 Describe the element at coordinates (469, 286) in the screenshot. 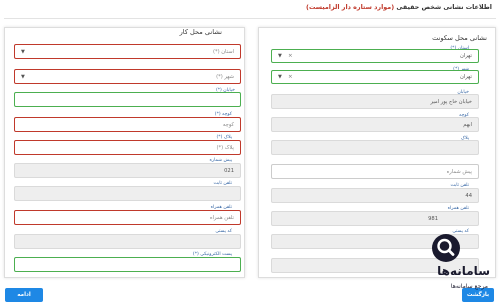

I see `watermark-subtext: مرجع سامانه‌ها` at that location.